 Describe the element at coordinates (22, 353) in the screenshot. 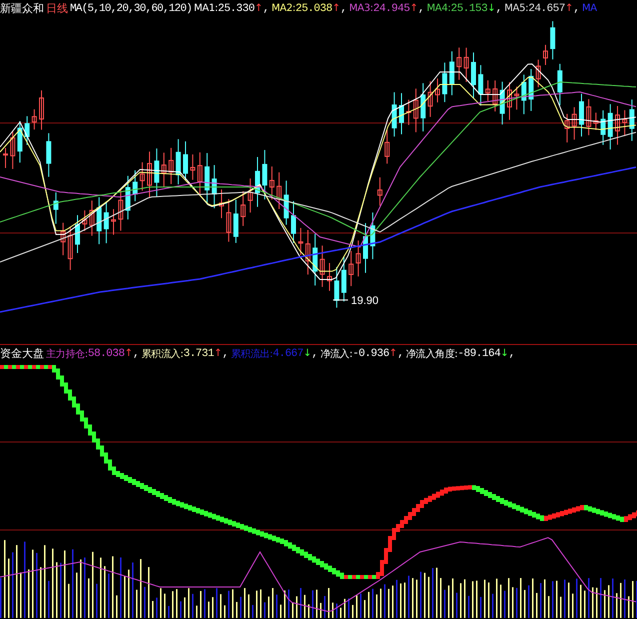

I see `indicator-title: 资金大盘` at that location.